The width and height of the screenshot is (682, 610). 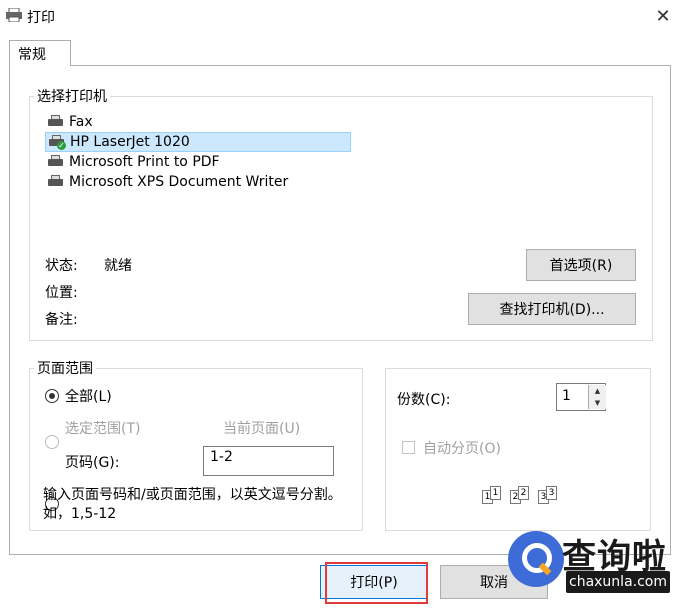 What do you see at coordinates (374, 582) in the screenshot?
I see `print-button: 打印(P)` at bounding box center [374, 582].